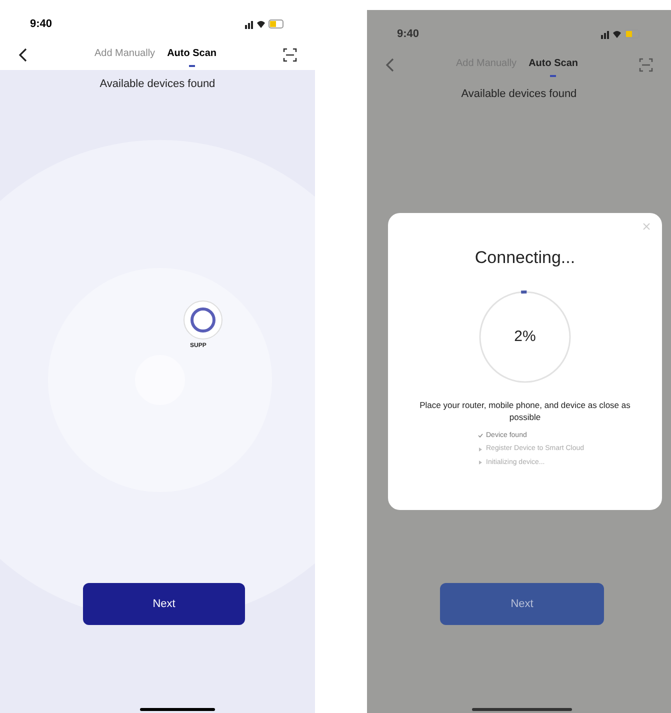  What do you see at coordinates (203, 320) in the screenshot?
I see `device-icon` at bounding box center [203, 320].